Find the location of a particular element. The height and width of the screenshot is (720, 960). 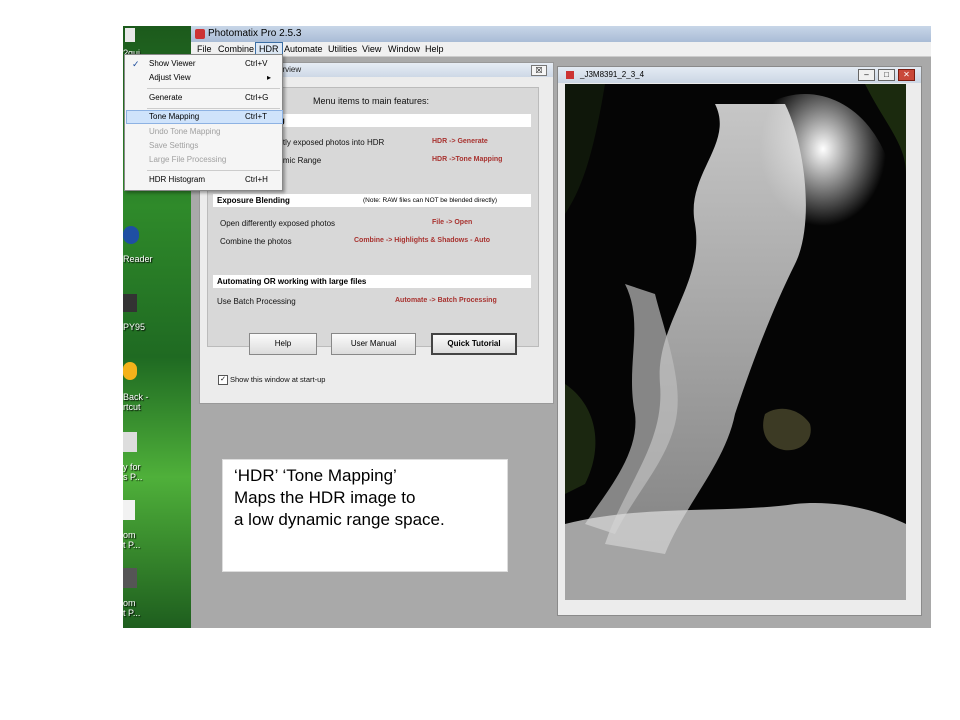

row-path: HDR ->Tone Mapping is located at coordinates (467, 159).